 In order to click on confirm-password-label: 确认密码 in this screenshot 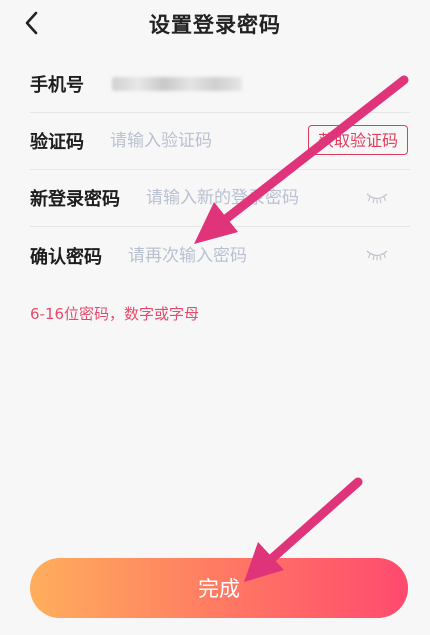, I will do `click(66, 257)`.